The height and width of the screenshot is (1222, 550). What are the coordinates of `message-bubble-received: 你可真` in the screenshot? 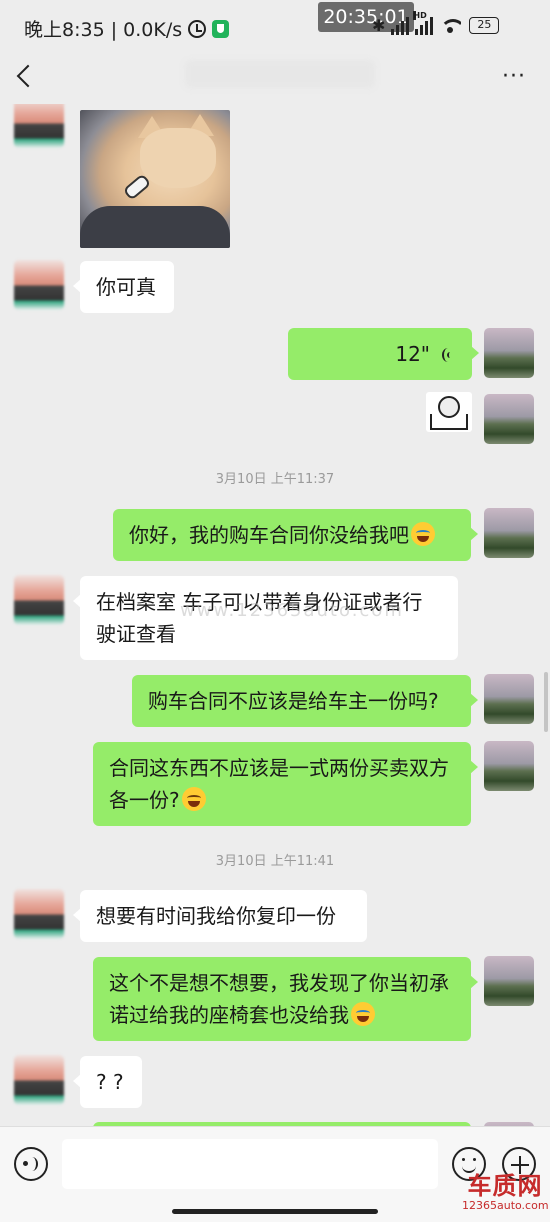 It's located at (123, 287).